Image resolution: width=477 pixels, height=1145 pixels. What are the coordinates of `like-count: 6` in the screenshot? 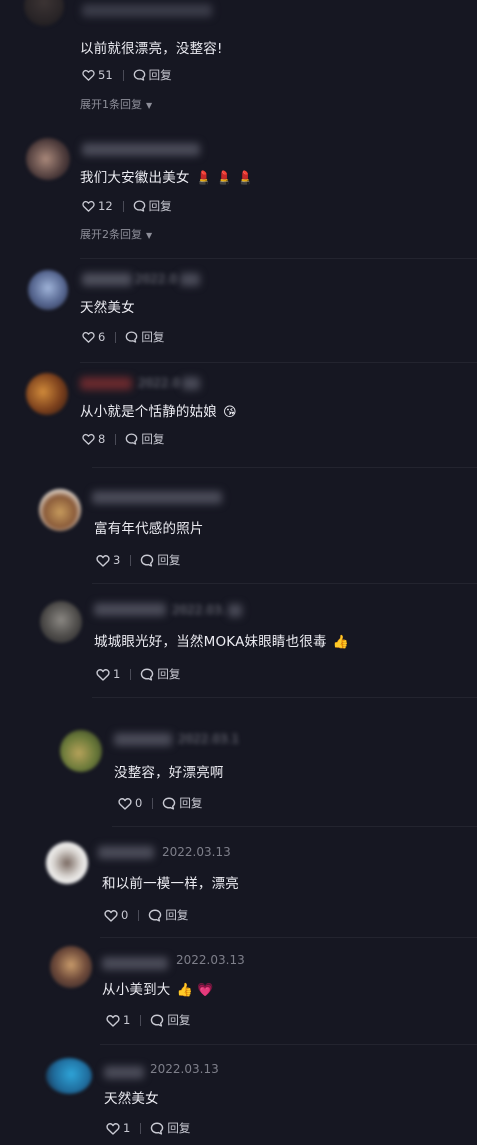 It's located at (102, 337).